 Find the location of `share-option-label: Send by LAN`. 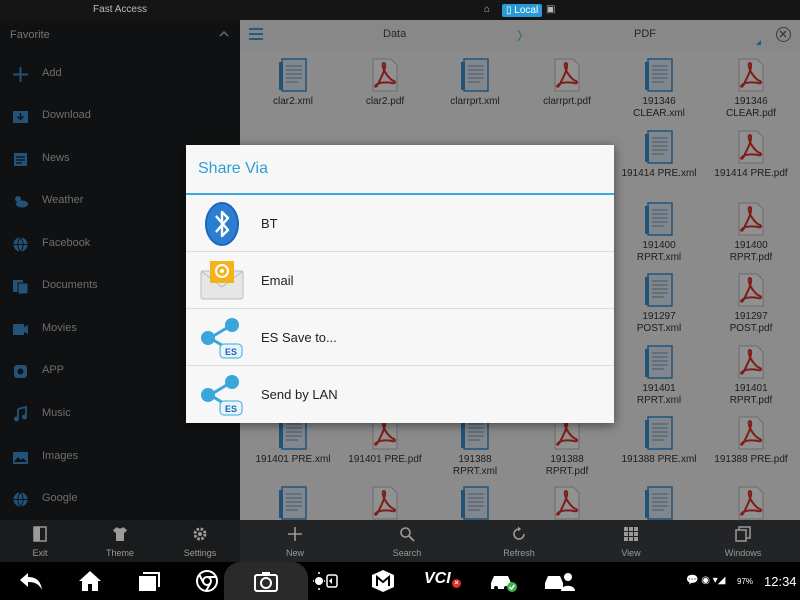

share-option-label: Send by LAN is located at coordinates (299, 394).